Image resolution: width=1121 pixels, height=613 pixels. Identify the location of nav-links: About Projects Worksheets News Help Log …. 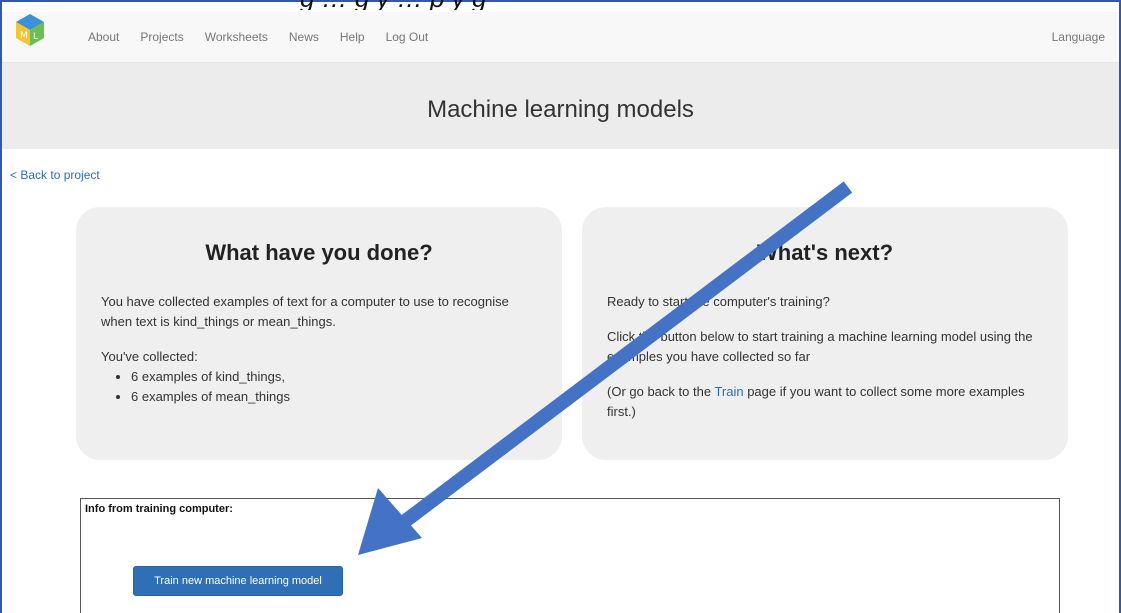
(268, 37).